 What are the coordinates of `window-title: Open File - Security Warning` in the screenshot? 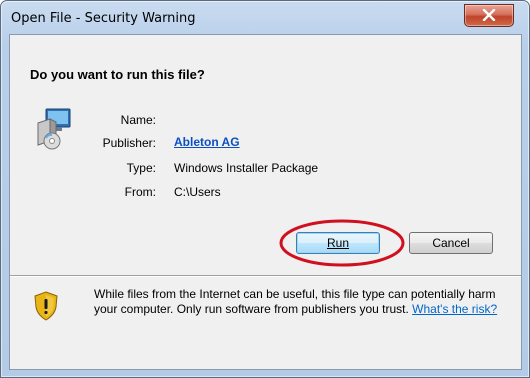 It's located at (103, 18).